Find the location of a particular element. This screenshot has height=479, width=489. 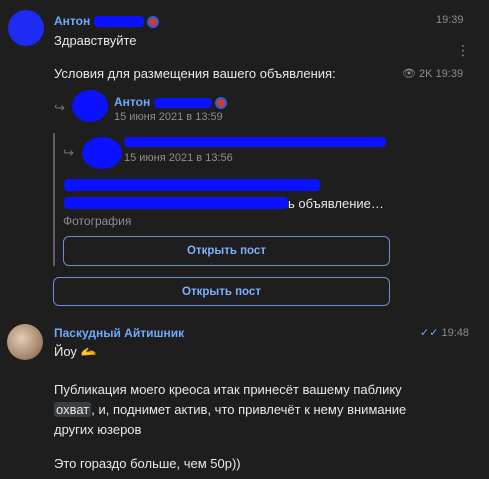

message-time: 19:48 is located at coordinates (455, 333).